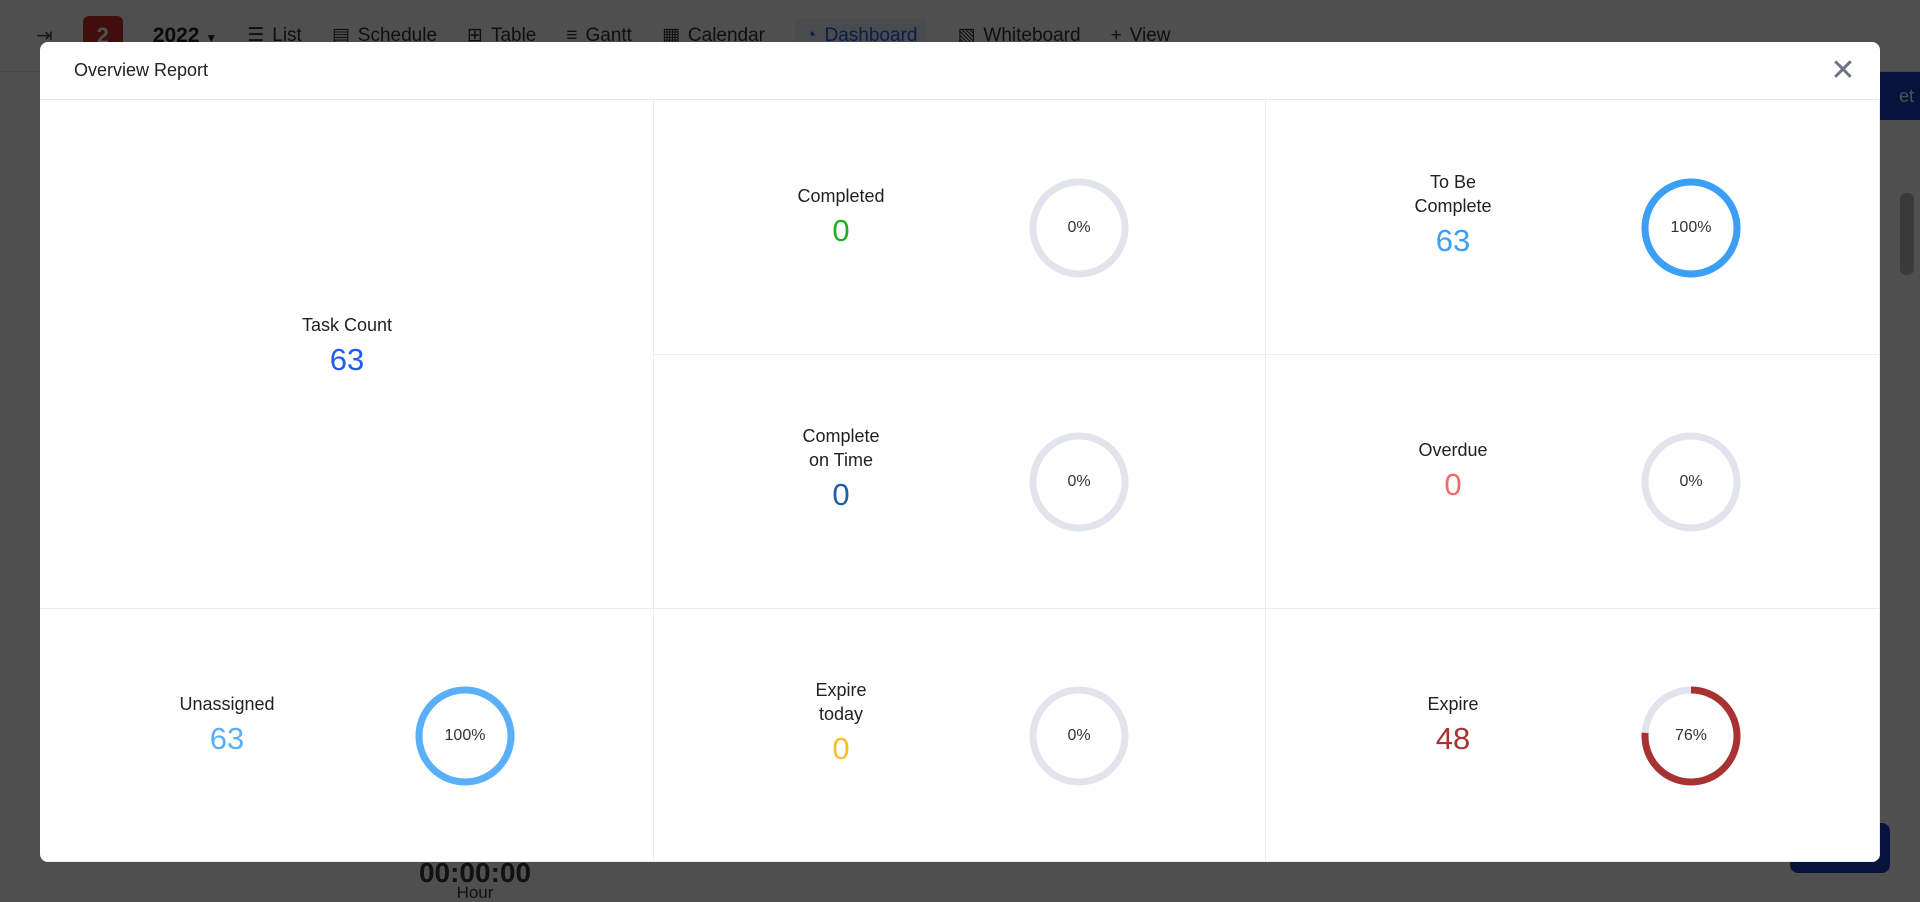 The image size is (1920, 902). Describe the element at coordinates (960, 227) in the screenshot. I see `completed-card: Completed 0 0%` at that location.